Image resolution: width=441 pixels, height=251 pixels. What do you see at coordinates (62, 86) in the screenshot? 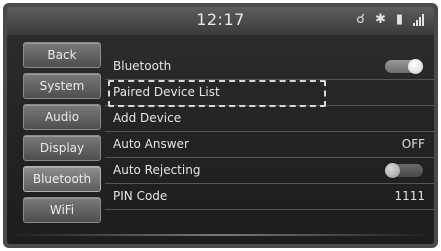
I see `sidebar-item-system: System` at bounding box center [62, 86].